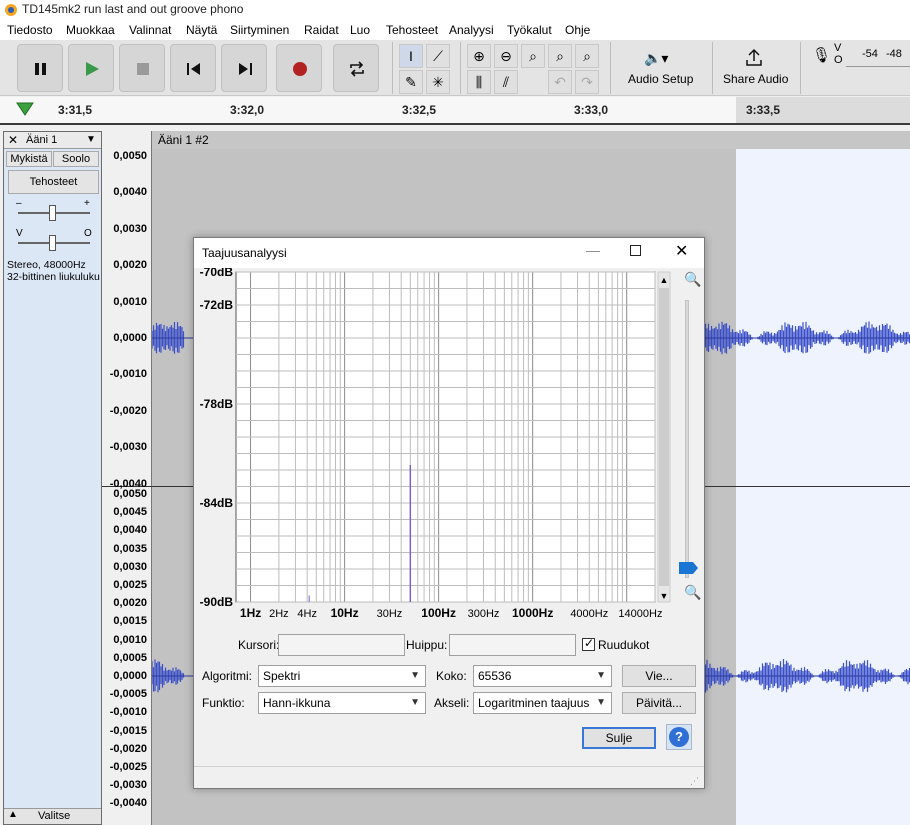 The height and width of the screenshot is (825, 910). Describe the element at coordinates (712, 68) in the screenshot. I see `toolbar-separator` at that location.